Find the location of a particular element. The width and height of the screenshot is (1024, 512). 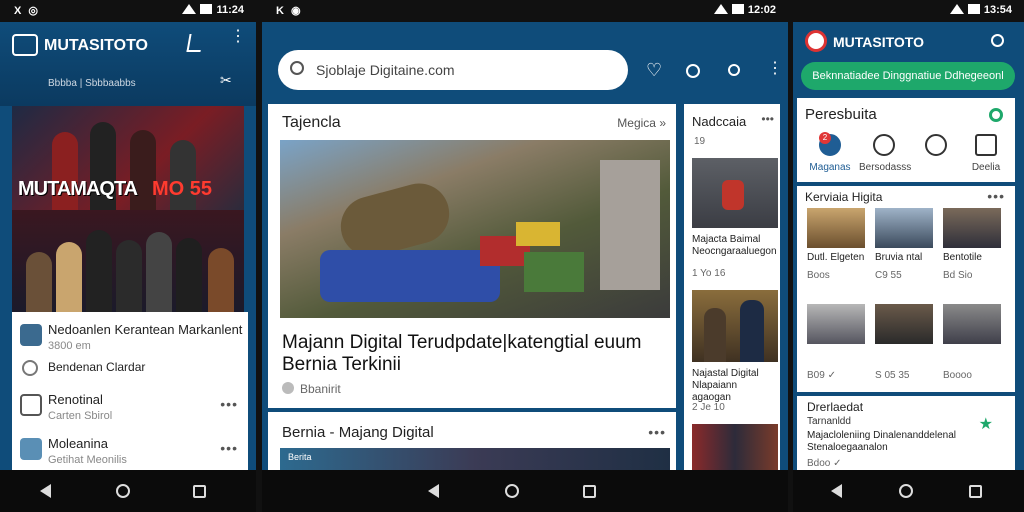

story-image is located at coordinates (475, 229).